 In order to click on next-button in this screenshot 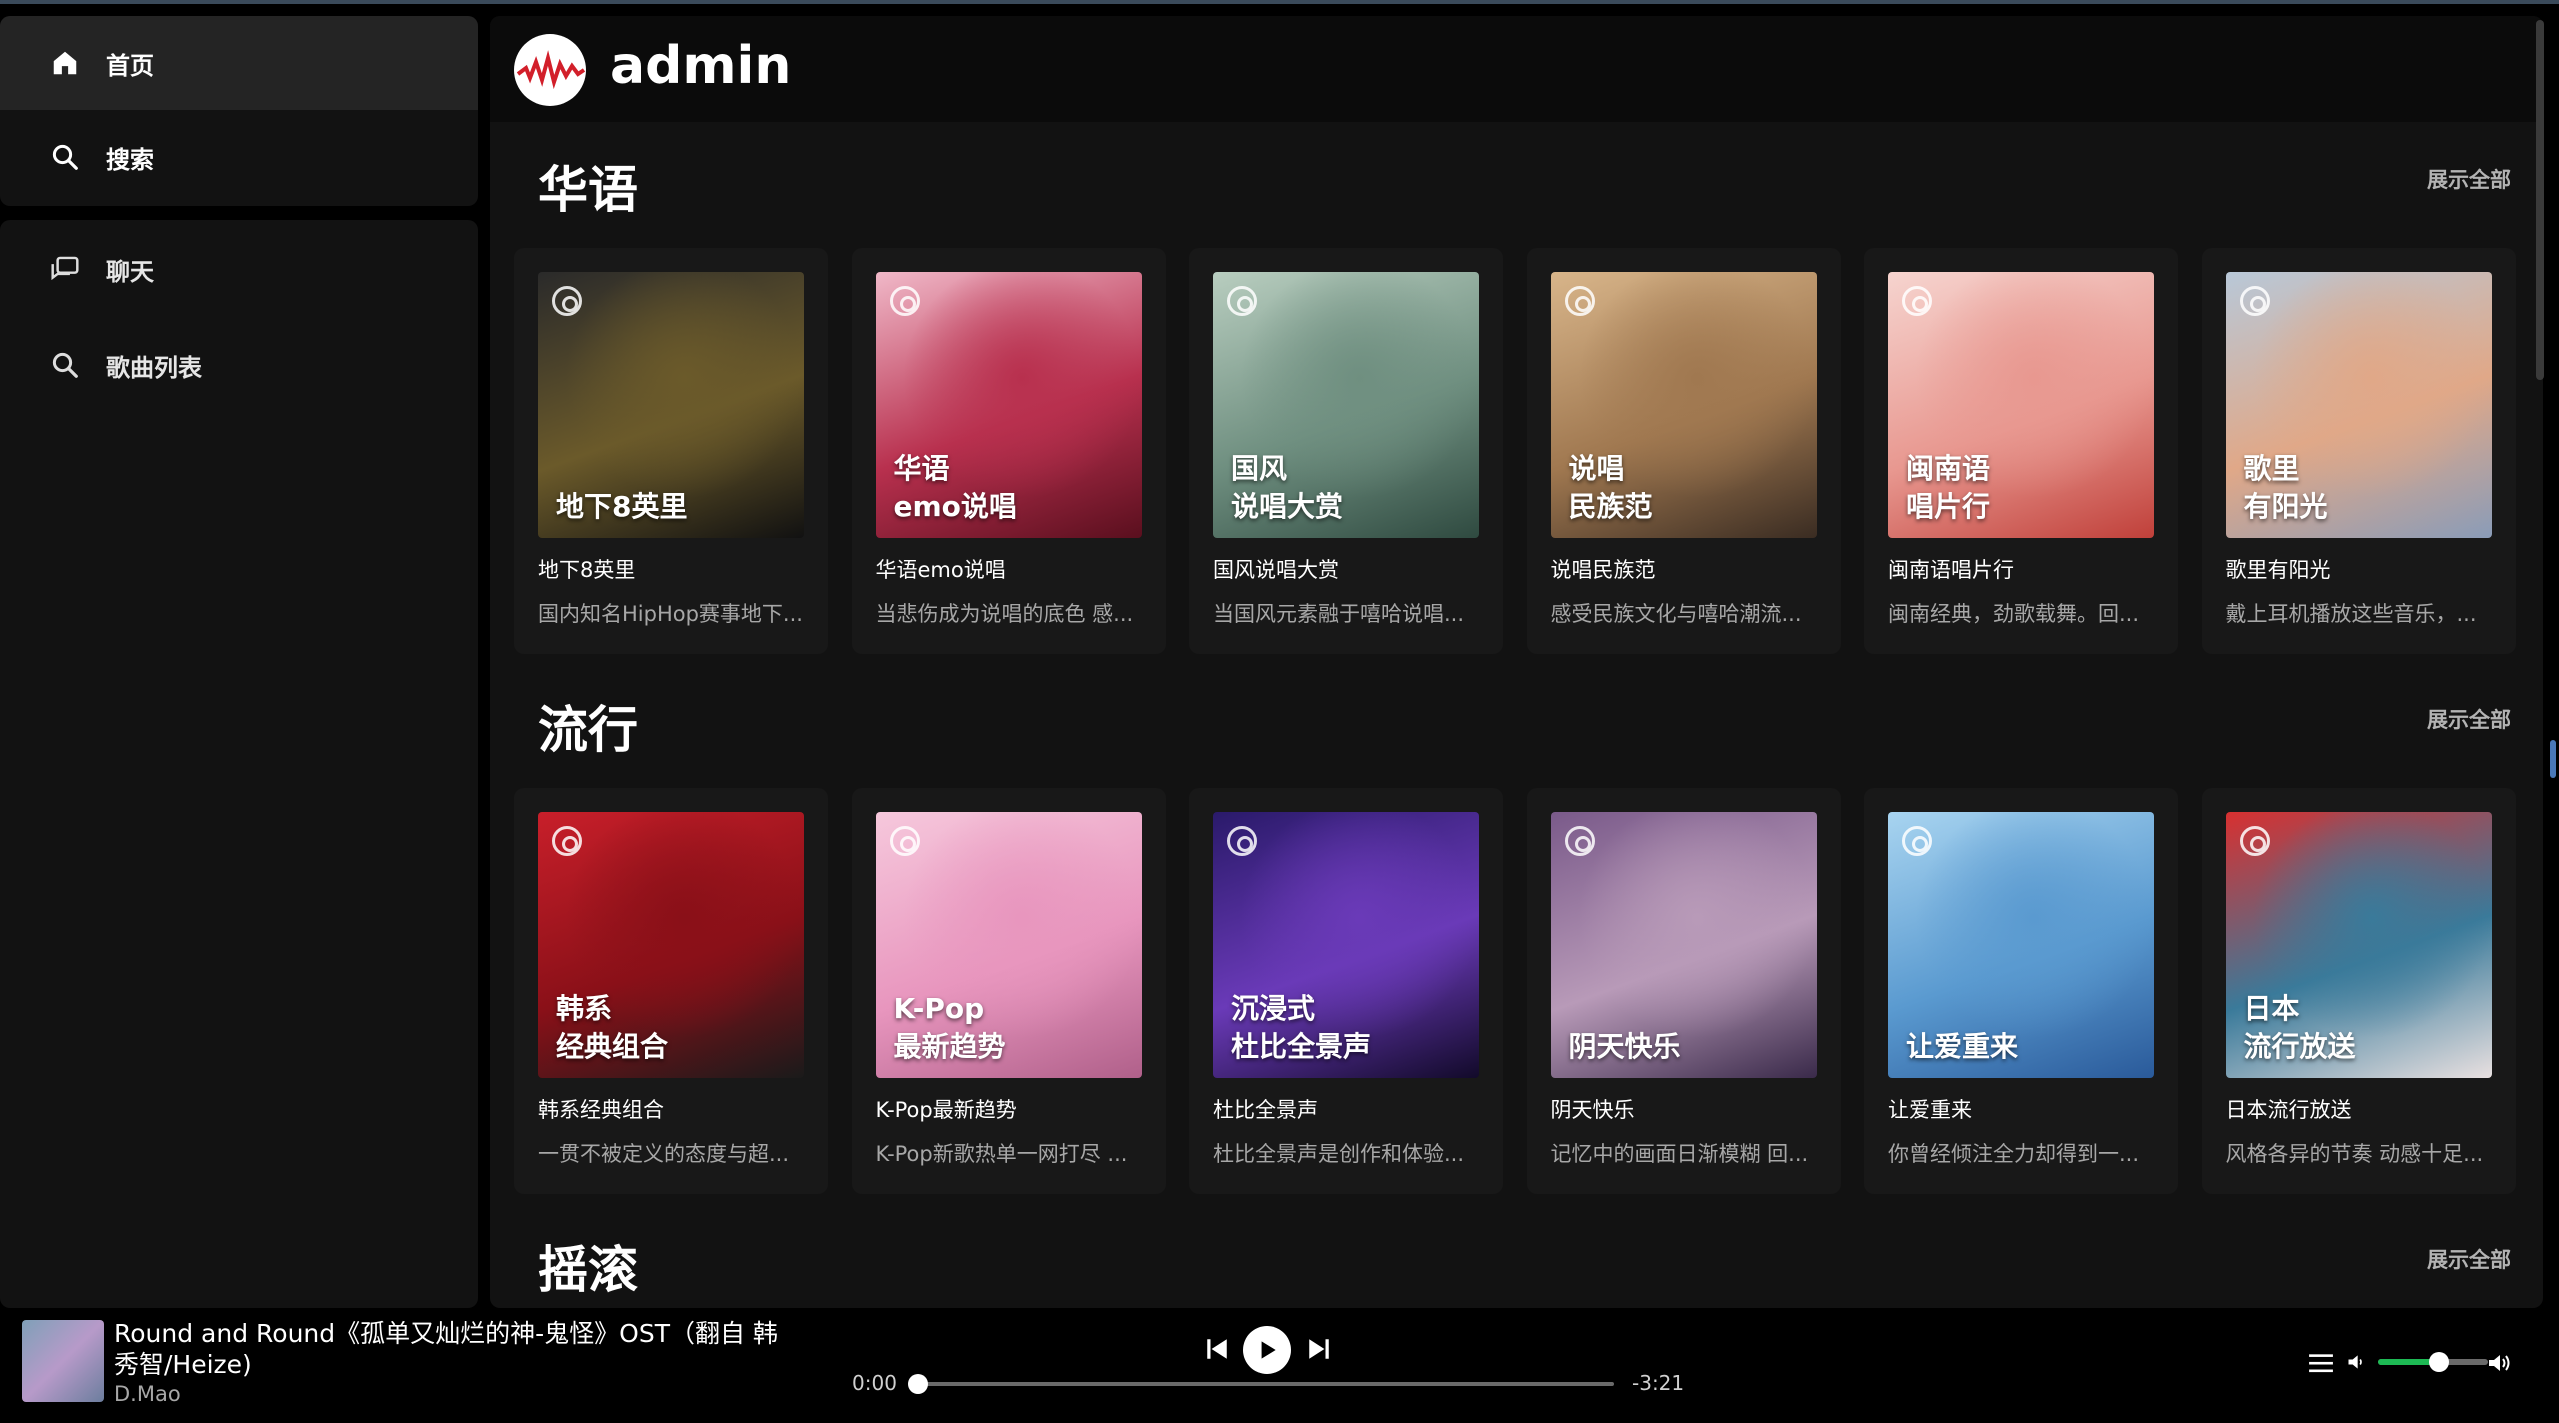, I will do `click(1319, 1349)`.